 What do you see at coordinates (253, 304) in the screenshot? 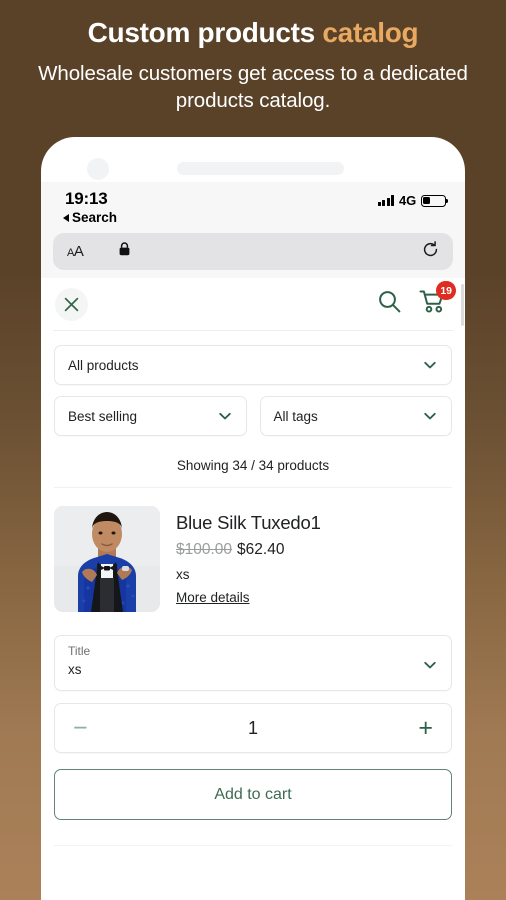
I see `app-header: 19` at bounding box center [253, 304].